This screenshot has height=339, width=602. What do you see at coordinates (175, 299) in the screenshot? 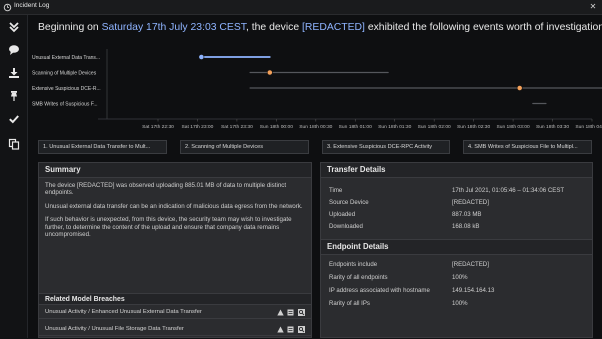
I see `related-breaches-title: Related Model Breaches` at bounding box center [175, 299].